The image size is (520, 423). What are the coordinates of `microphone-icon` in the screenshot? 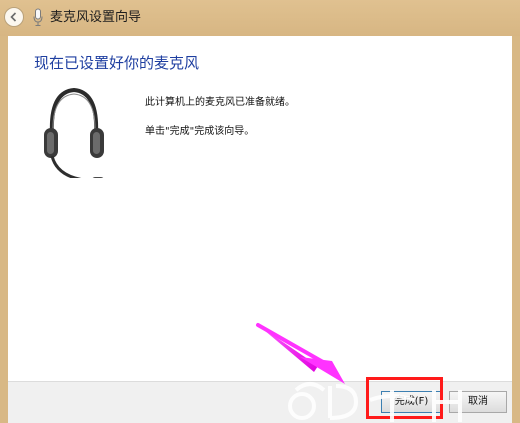 It's located at (38, 17).